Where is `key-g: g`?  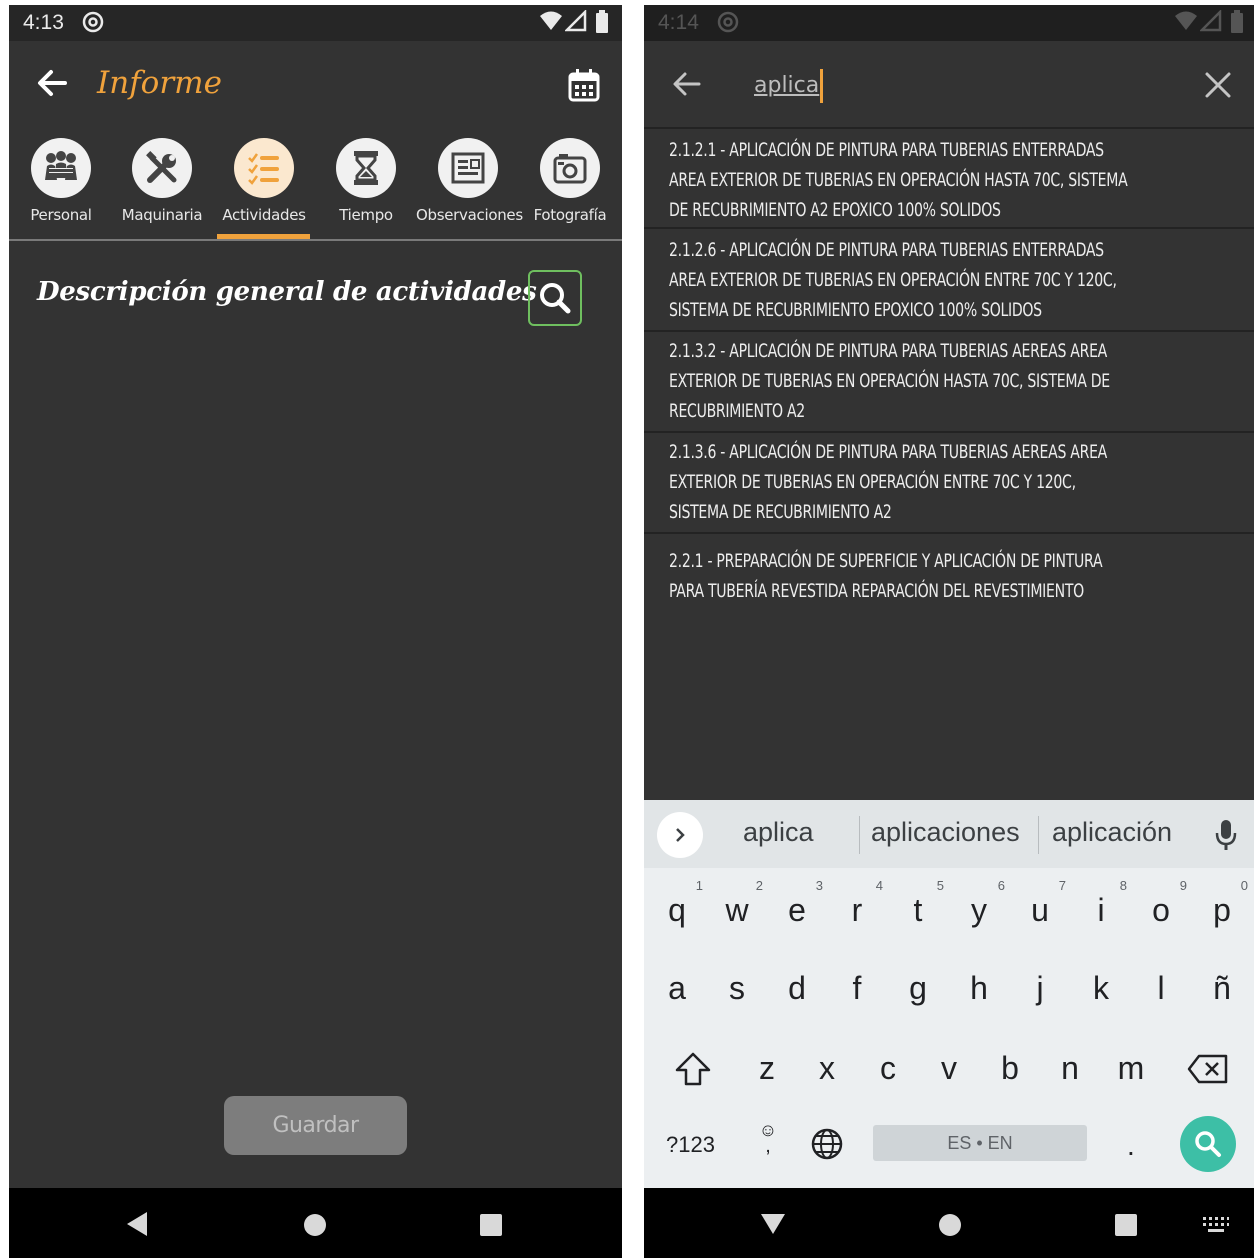 key-g: g is located at coordinates (918, 988).